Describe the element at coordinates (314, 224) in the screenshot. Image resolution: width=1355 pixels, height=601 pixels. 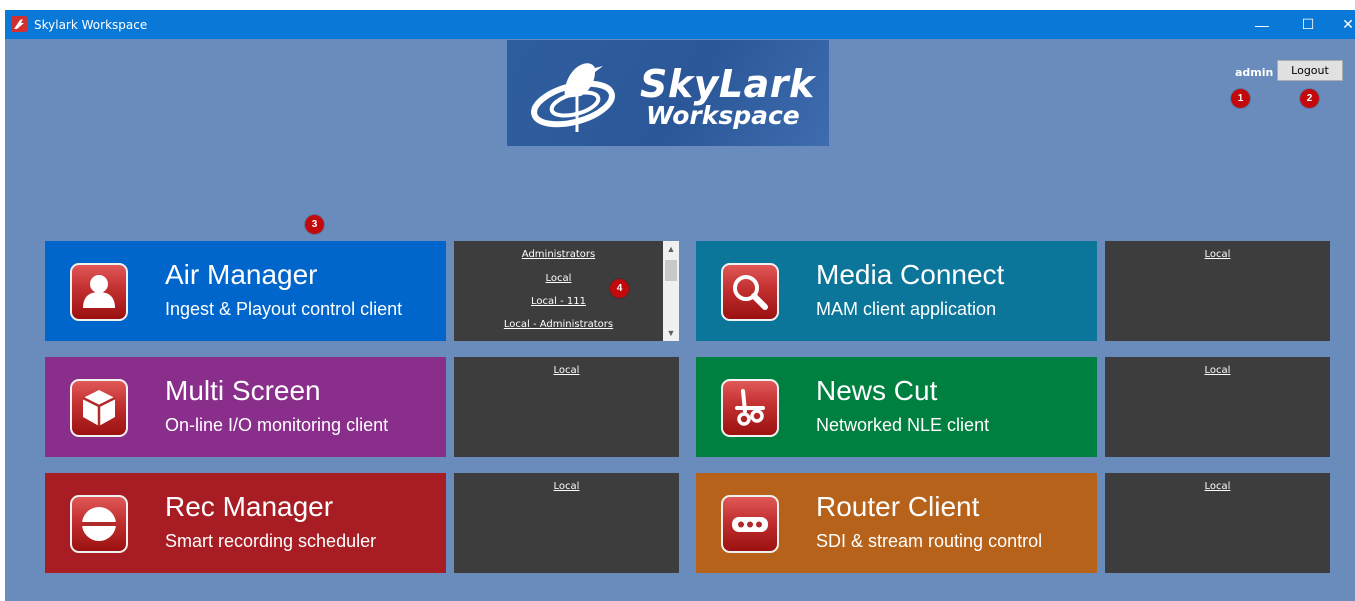
I see `annotation-marker-3: 3` at that location.